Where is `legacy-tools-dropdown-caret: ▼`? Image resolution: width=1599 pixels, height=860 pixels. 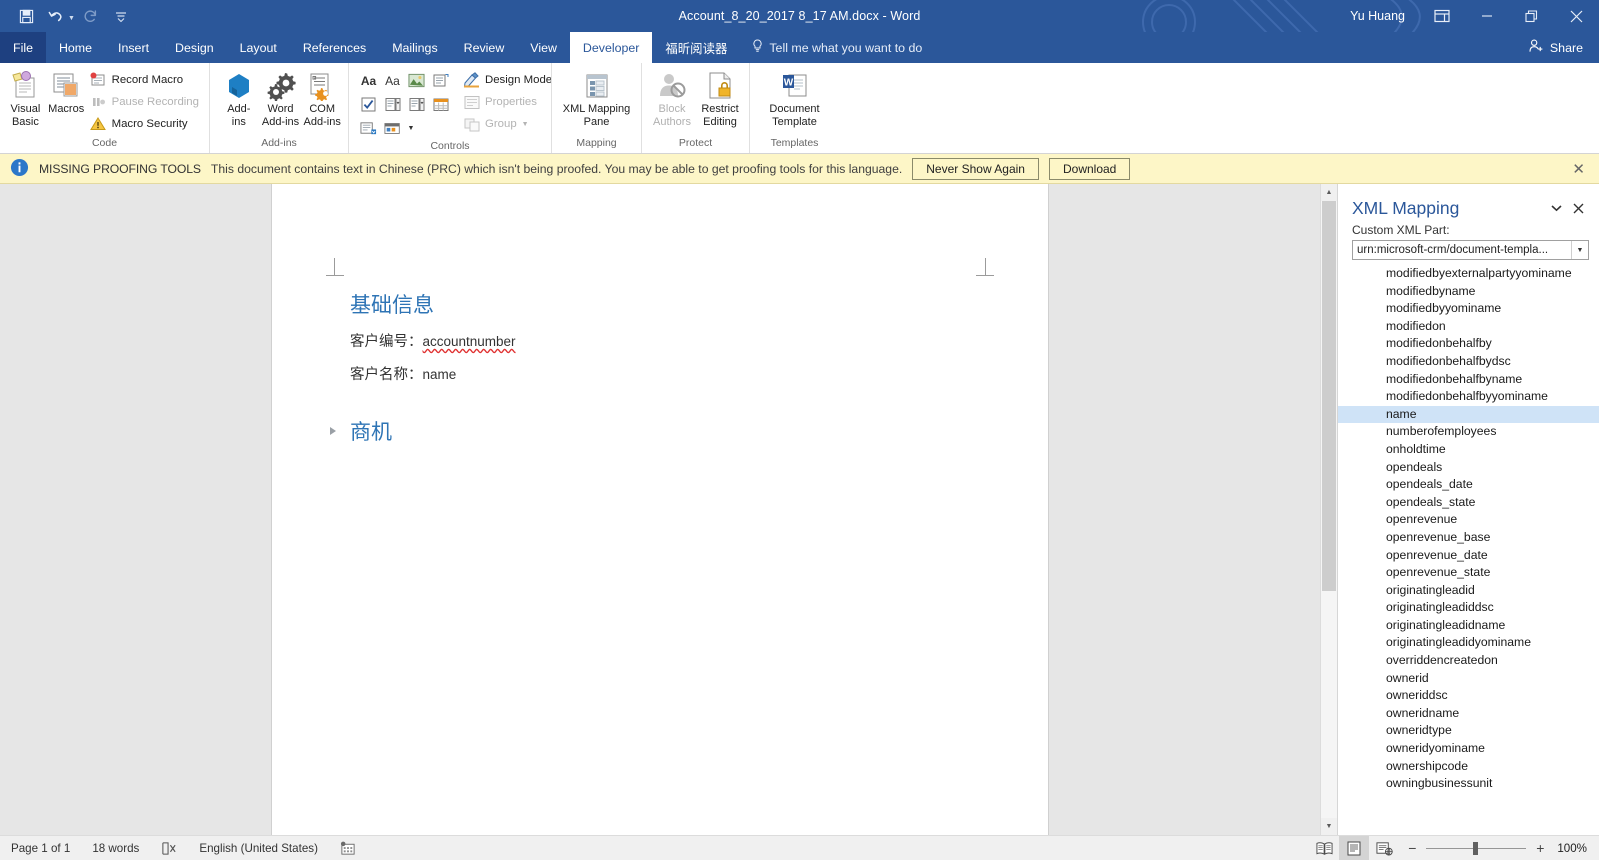 legacy-tools-dropdown-caret: ▼ is located at coordinates (411, 128).